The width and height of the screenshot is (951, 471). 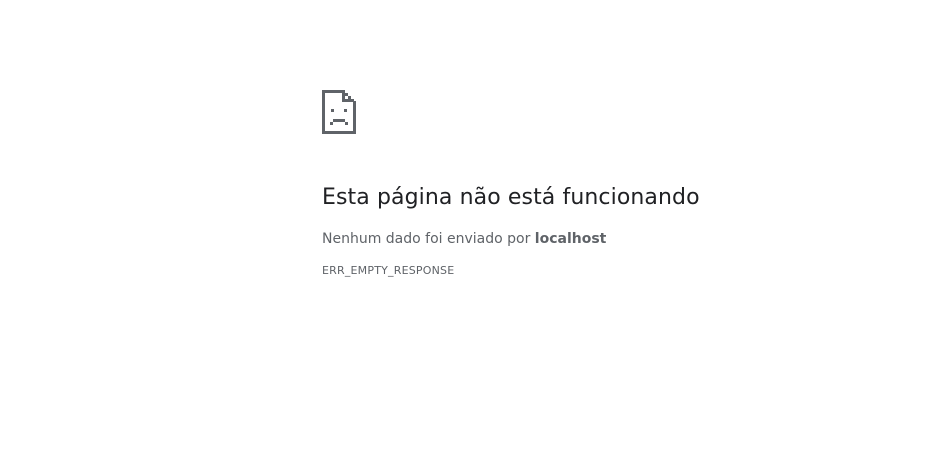 What do you see at coordinates (388, 270) in the screenshot?
I see `error-code: ERR_EMPTY_RESPONSE` at bounding box center [388, 270].